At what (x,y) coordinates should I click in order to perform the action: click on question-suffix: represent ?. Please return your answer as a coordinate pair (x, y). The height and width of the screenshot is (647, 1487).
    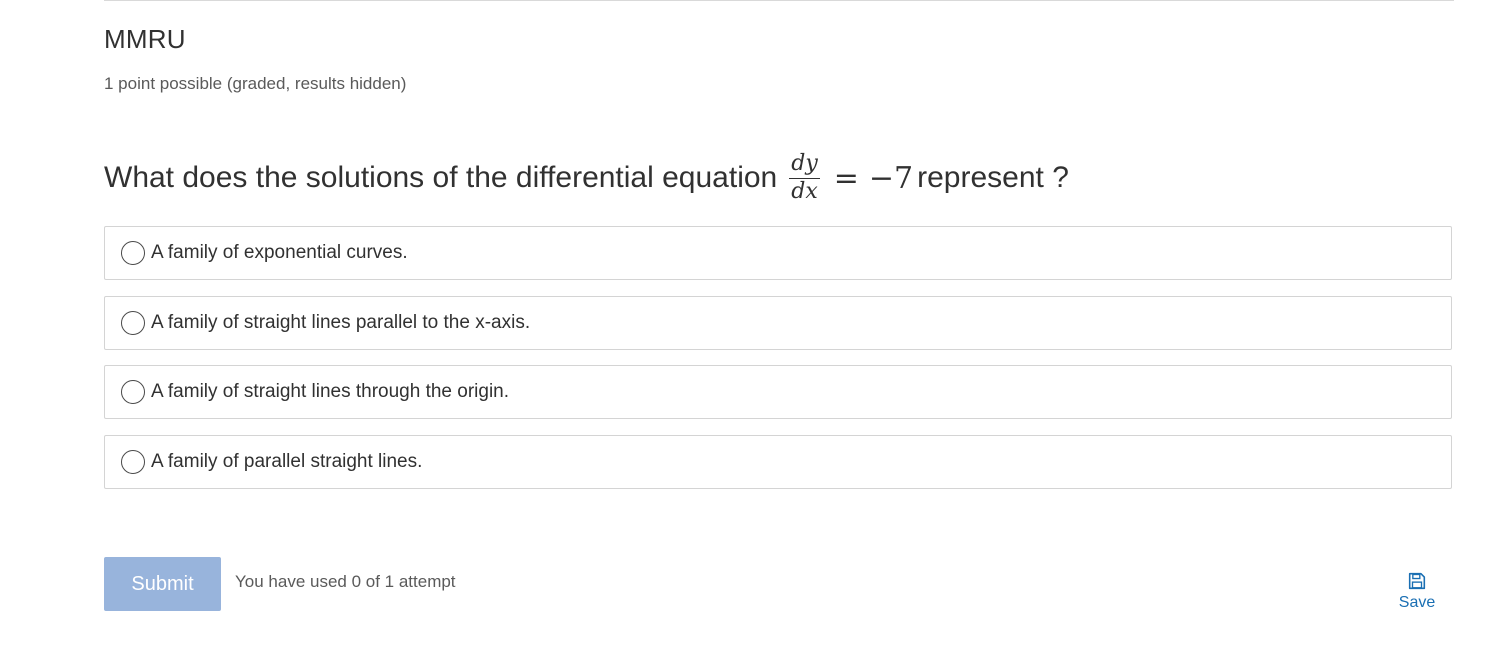
    Looking at the image, I should click on (993, 177).